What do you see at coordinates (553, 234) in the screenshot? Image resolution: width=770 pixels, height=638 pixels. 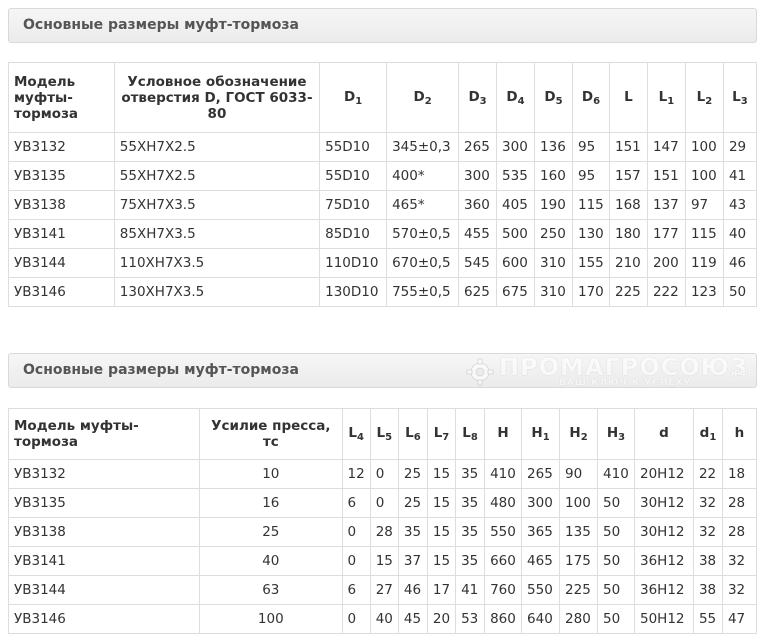 I see `table-cell: 250` at bounding box center [553, 234].